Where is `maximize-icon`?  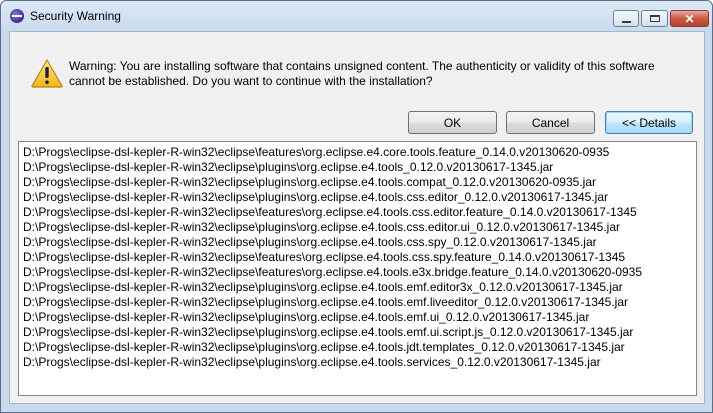 maximize-icon is located at coordinates (654, 18).